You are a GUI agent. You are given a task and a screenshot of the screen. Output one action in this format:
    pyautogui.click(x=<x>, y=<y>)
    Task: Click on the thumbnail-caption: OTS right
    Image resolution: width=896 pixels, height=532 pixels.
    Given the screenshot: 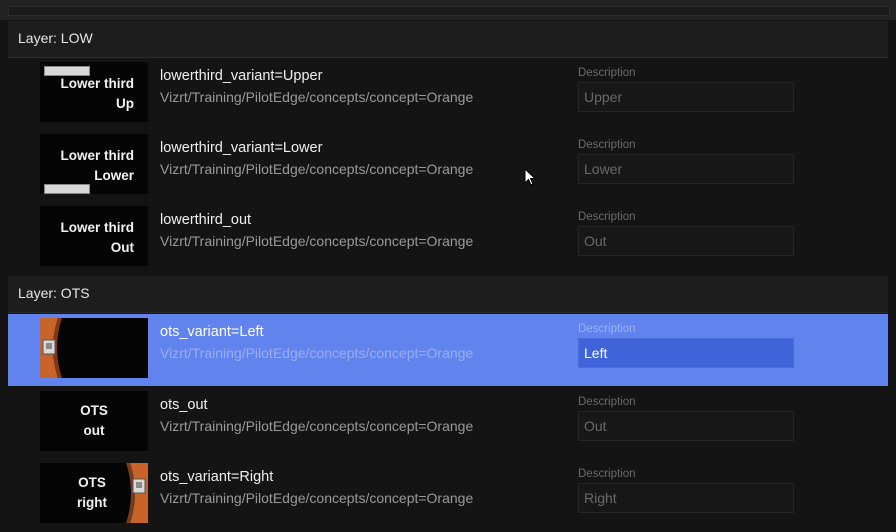 What is the action you would take?
    pyautogui.click(x=92, y=493)
    